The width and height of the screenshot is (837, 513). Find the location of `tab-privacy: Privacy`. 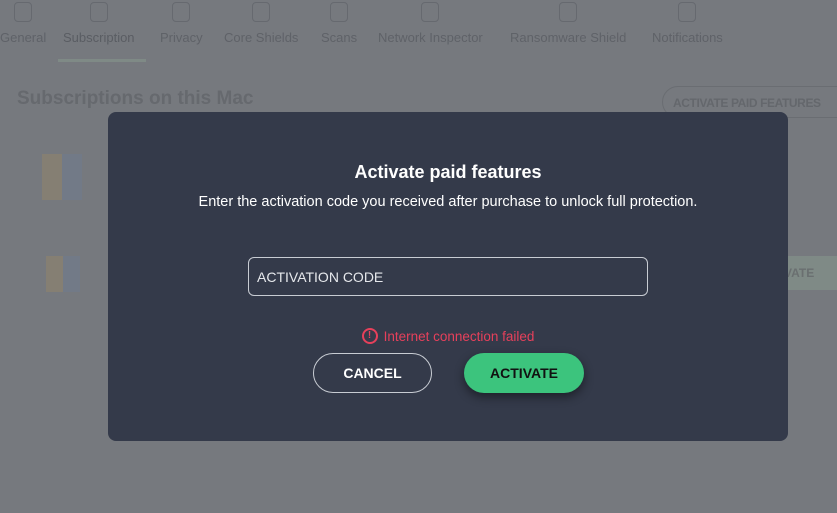

tab-privacy: Privacy is located at coordinates (181, 22).